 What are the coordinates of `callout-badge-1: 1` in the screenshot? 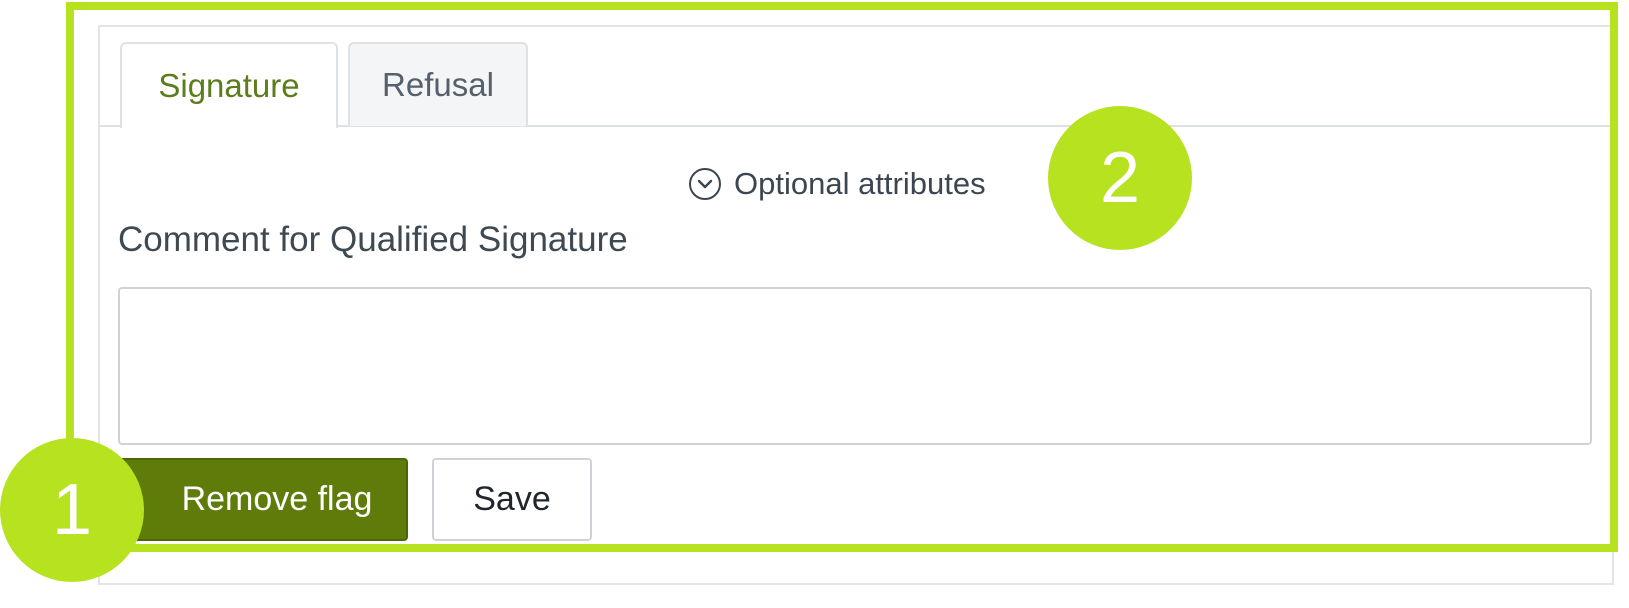 It's located at (72, 510).